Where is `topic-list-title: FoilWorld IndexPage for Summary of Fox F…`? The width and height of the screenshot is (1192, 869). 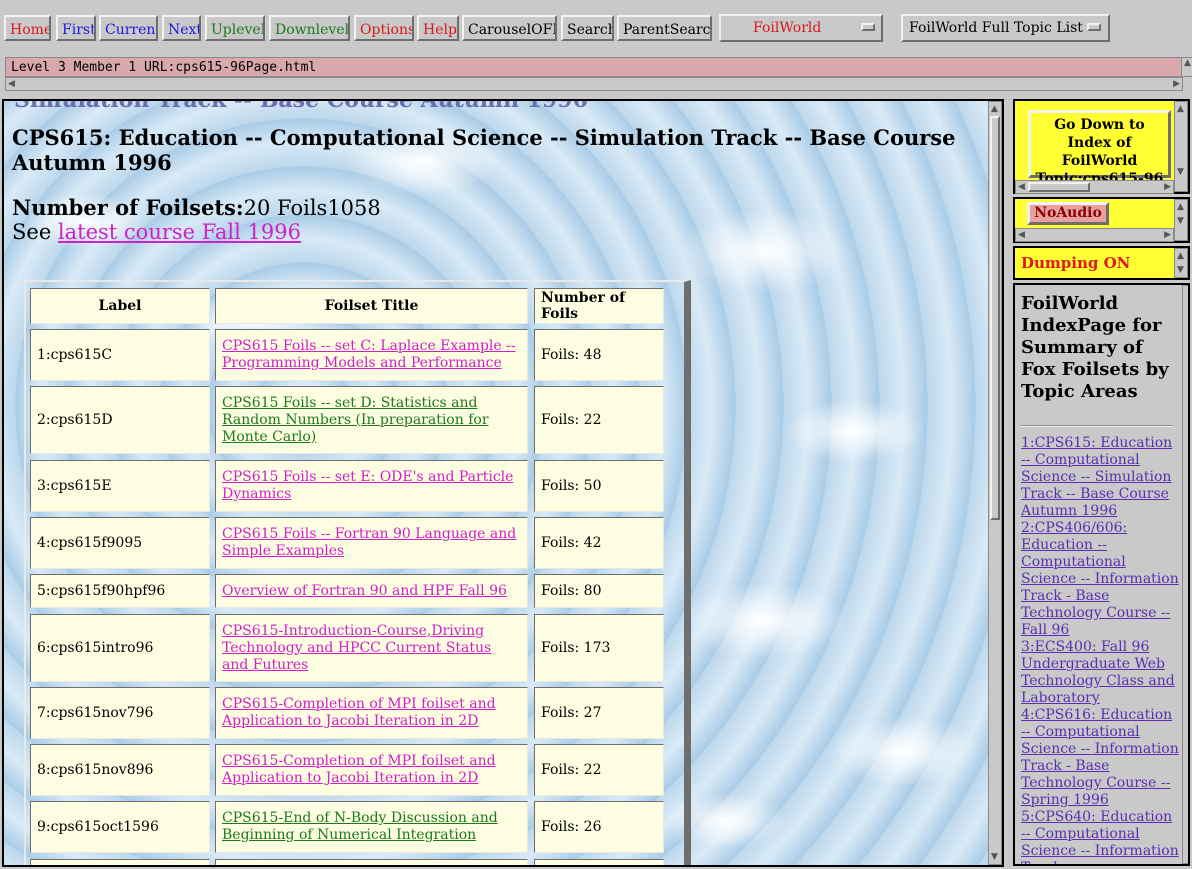
topic-list-title: FoilWorld IndexPage for Summary of Fox F… is located at coordinates (1095, 347).